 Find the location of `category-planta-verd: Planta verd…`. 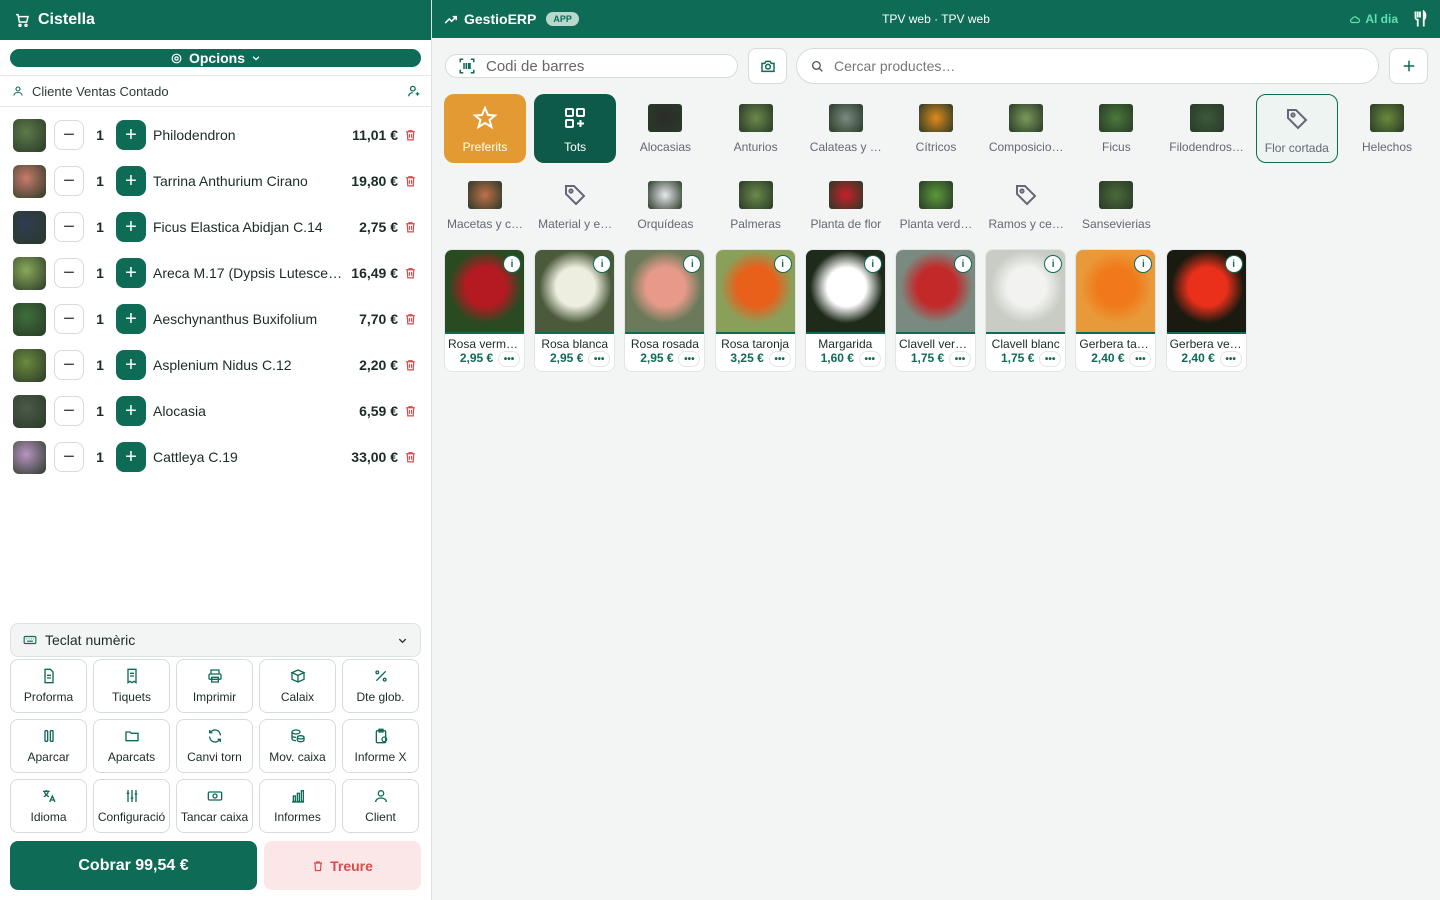

category-planta-verd: Planta verd… is located at coordinates (936, 205).